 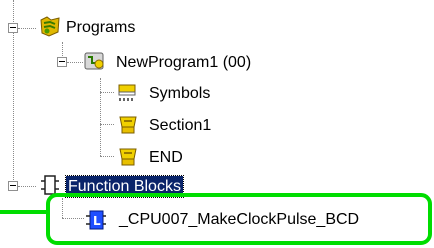 What do you see at coordinates (95, 61) in the screenshot?
I see `program-icon` at bounding box center [95, 61].